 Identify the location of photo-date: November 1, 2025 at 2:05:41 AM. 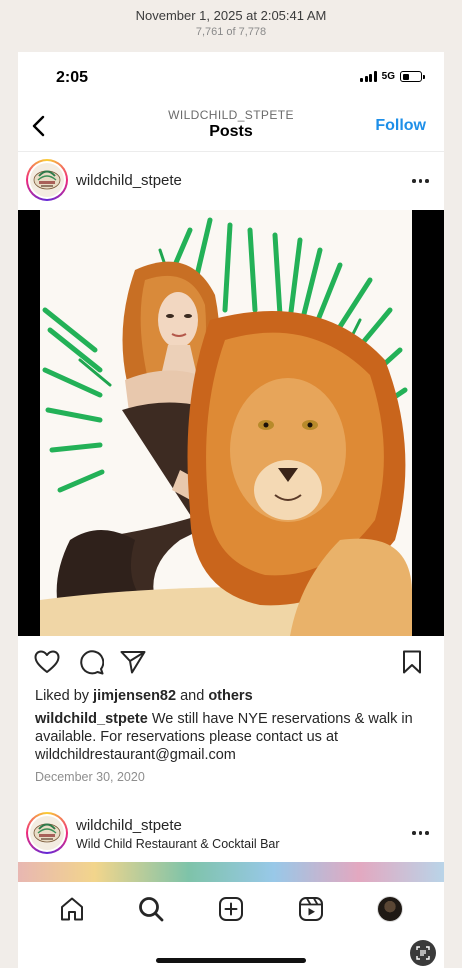
(231, 15).